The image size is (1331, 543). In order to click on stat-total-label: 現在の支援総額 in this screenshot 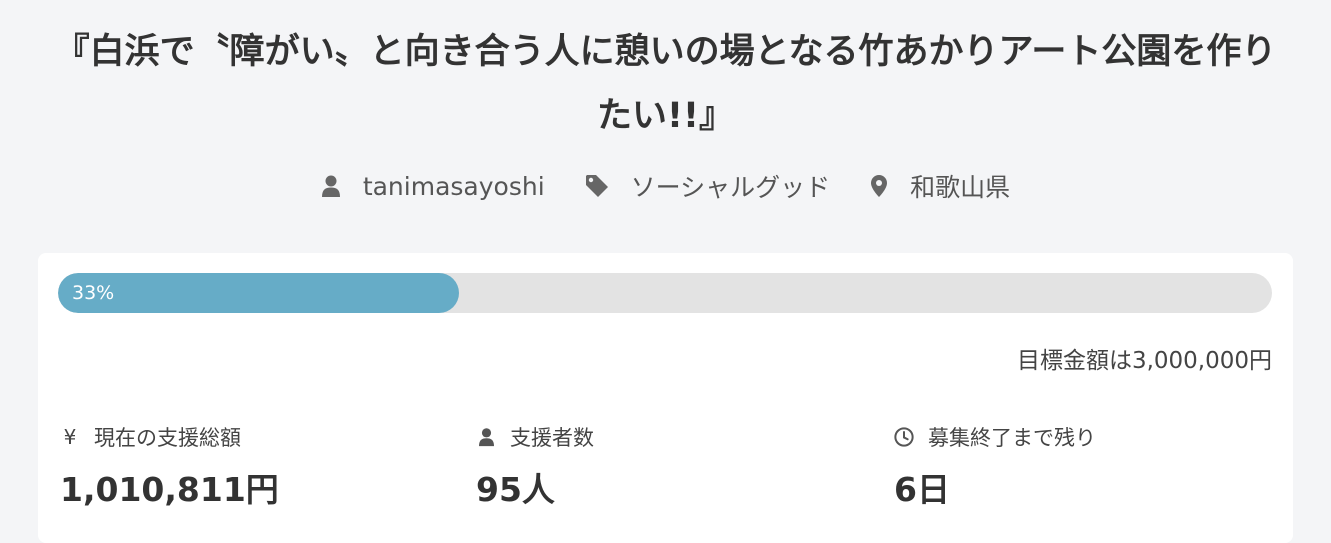, I will do `click(167, 438)`.